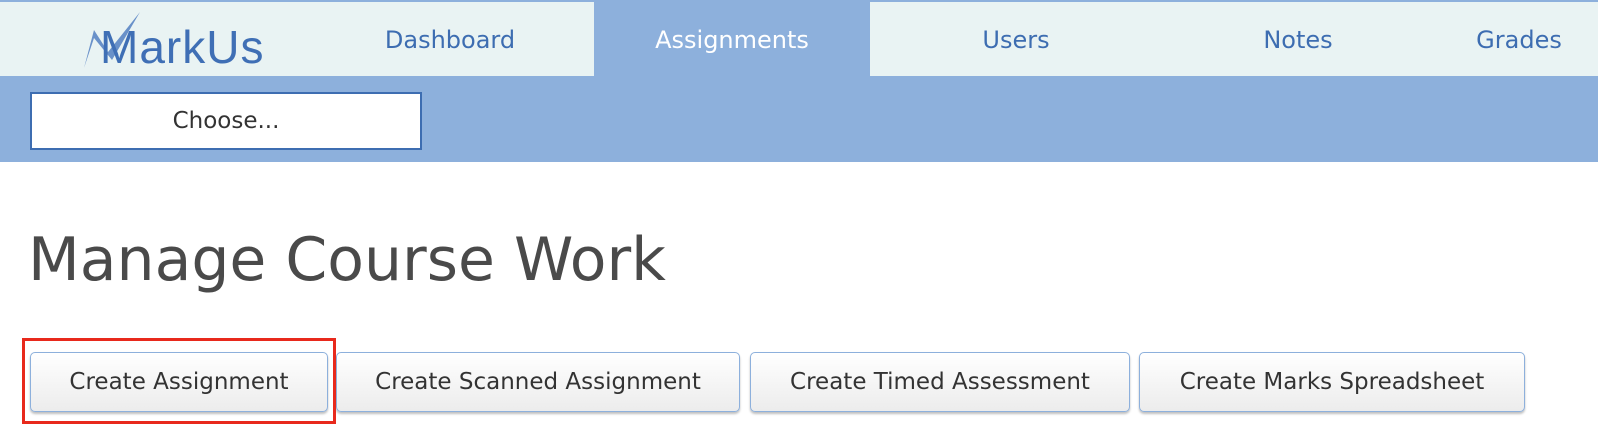  I want to click on logo-text: MarkUs, so click(182, 47).